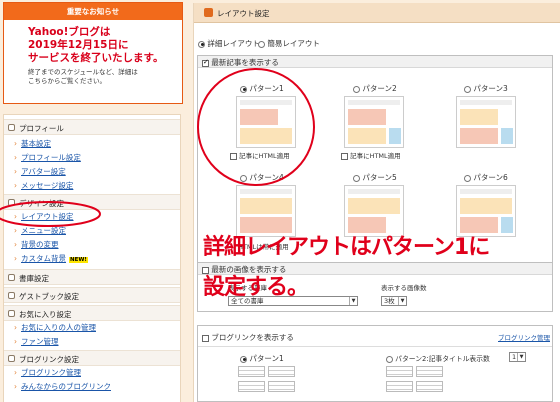 The height and width of the screenshot is (402, 560). What do you see at coordinates (467, 178) in the screenshot?
I see `pattern6-radio` at bounding box center [467, 178].